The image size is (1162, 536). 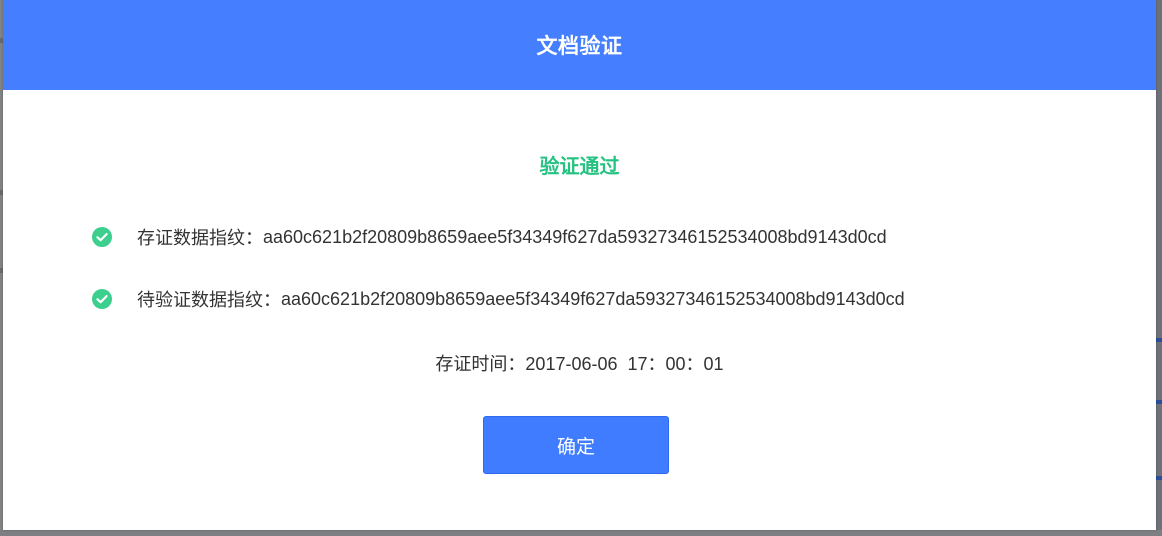 I want to click on dialog-title: 文档验证, so click(x=579, y=46).